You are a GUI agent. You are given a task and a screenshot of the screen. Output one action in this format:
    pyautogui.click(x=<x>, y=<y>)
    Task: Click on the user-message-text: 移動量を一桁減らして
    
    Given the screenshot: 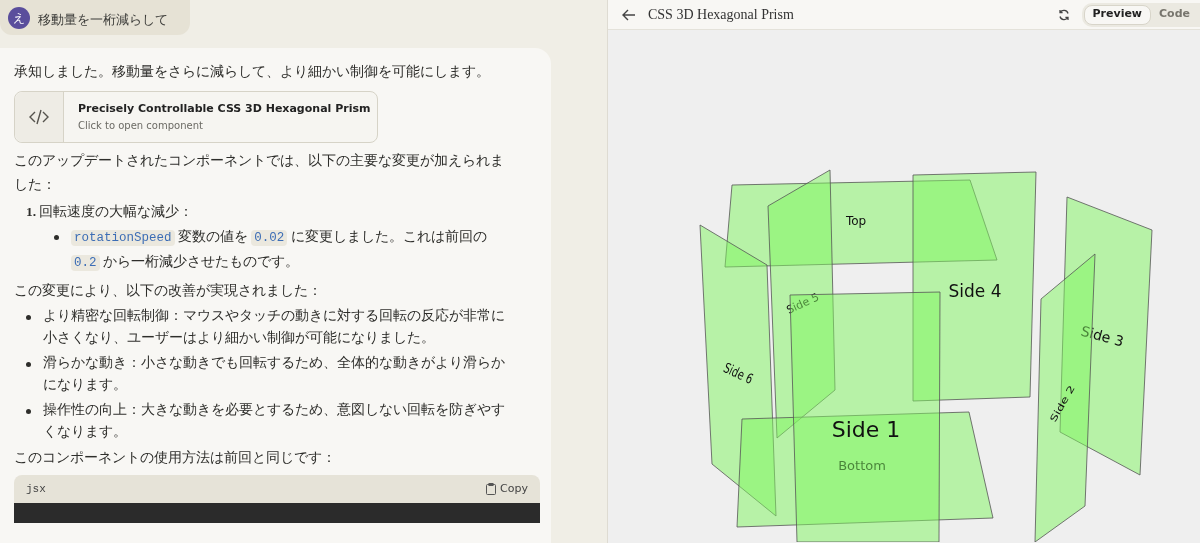 What is the action you would take?
    pyautogui.click(x=103, y=19)
    